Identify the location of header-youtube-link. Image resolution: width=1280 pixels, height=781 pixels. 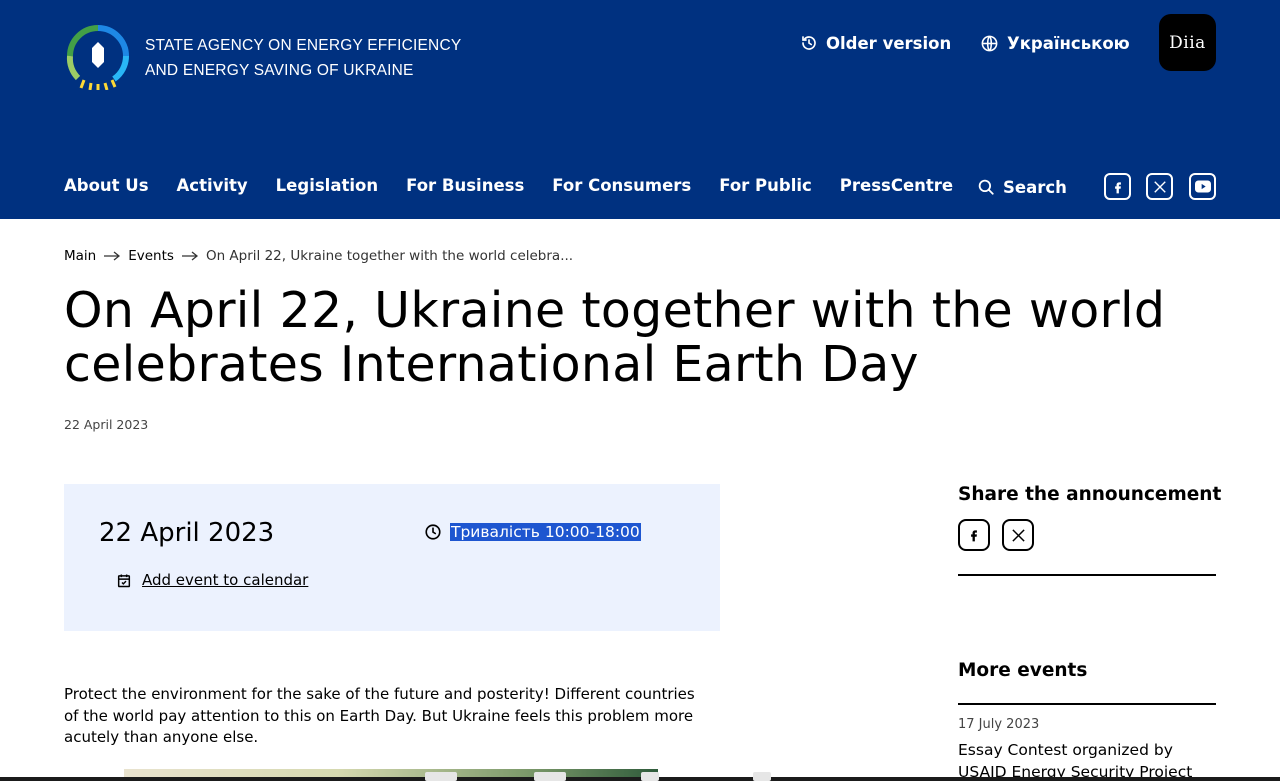
(1202, 186).